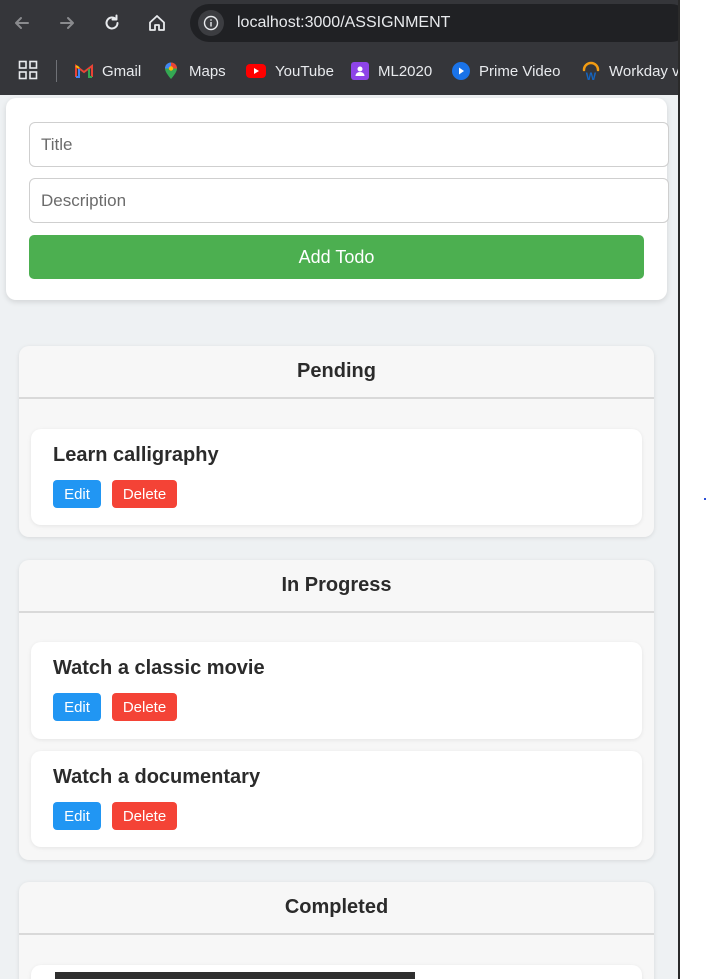 The image size is (706, 979). I want to click on ml2020-icon, so click(360, 71).